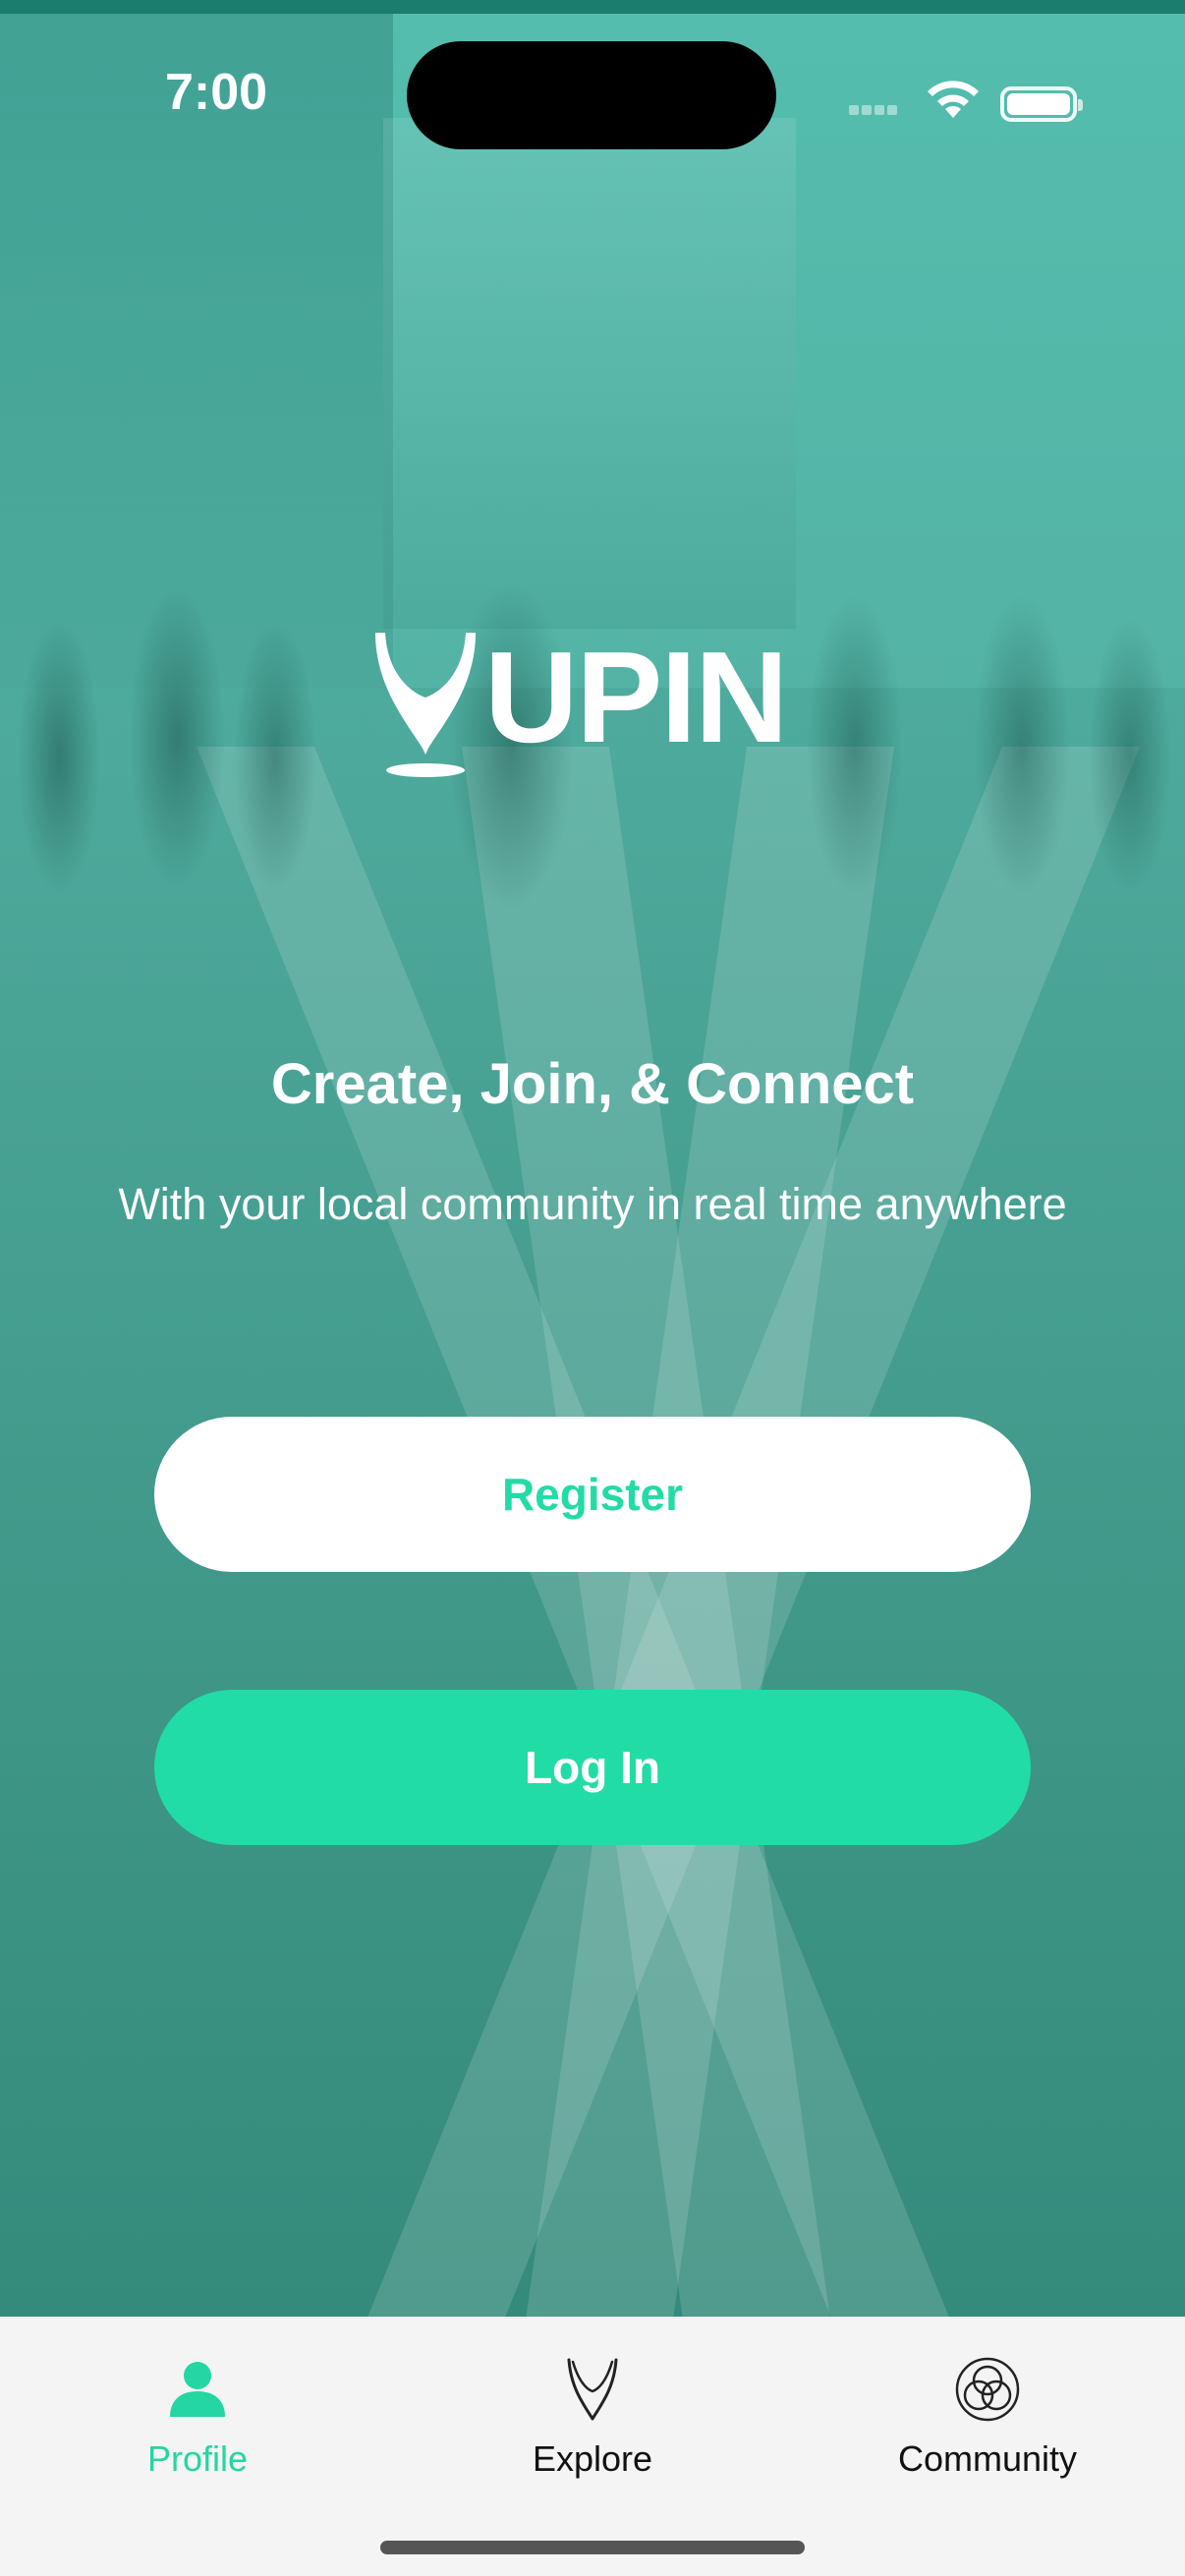 The height and width of the screenshot is (2576, 1185). I want to click on tab-explore: Explore, so click(592, 2415).